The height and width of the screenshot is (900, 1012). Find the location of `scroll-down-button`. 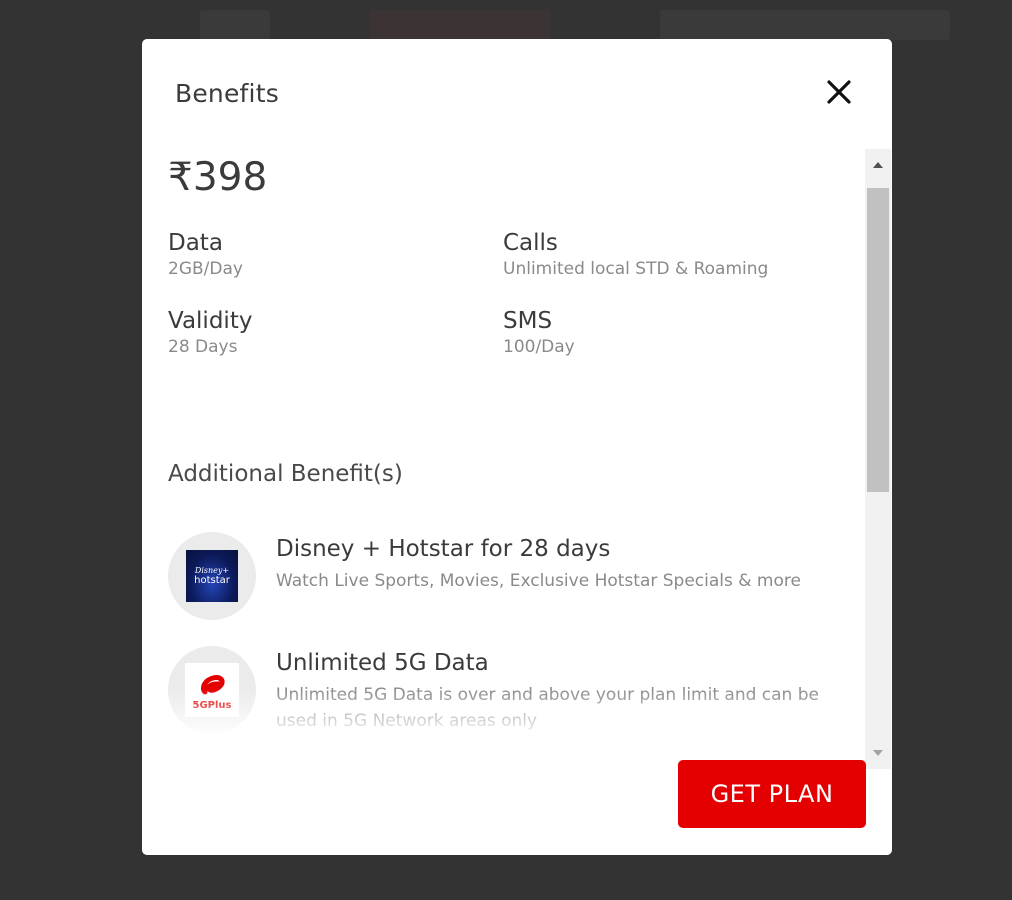

scroll-down-button is located at coordinates (878, 753).